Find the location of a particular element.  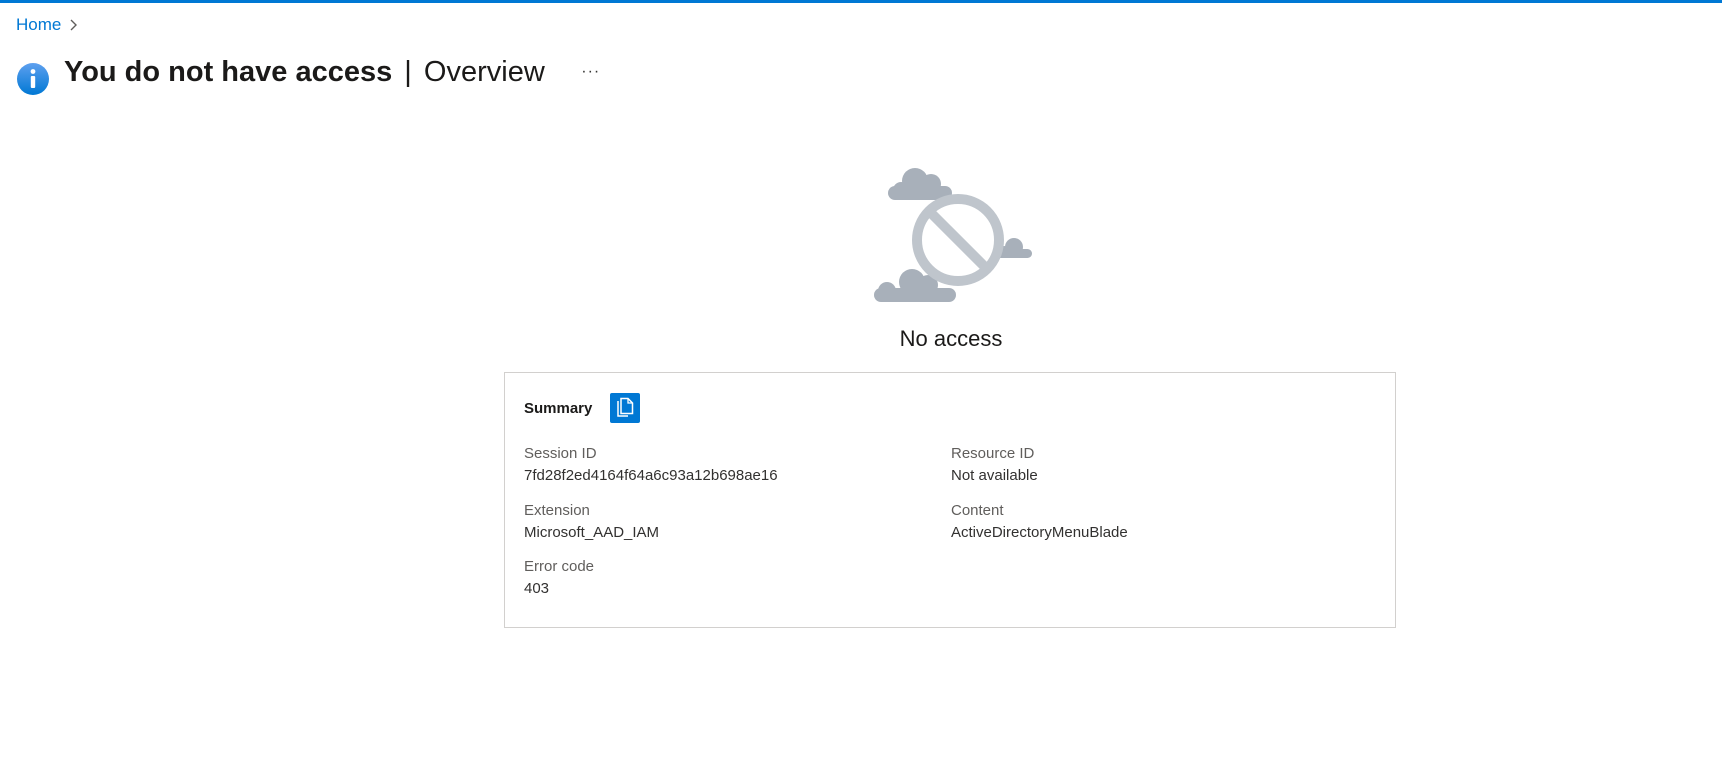

copy-button is located at coordinates (625, 408).